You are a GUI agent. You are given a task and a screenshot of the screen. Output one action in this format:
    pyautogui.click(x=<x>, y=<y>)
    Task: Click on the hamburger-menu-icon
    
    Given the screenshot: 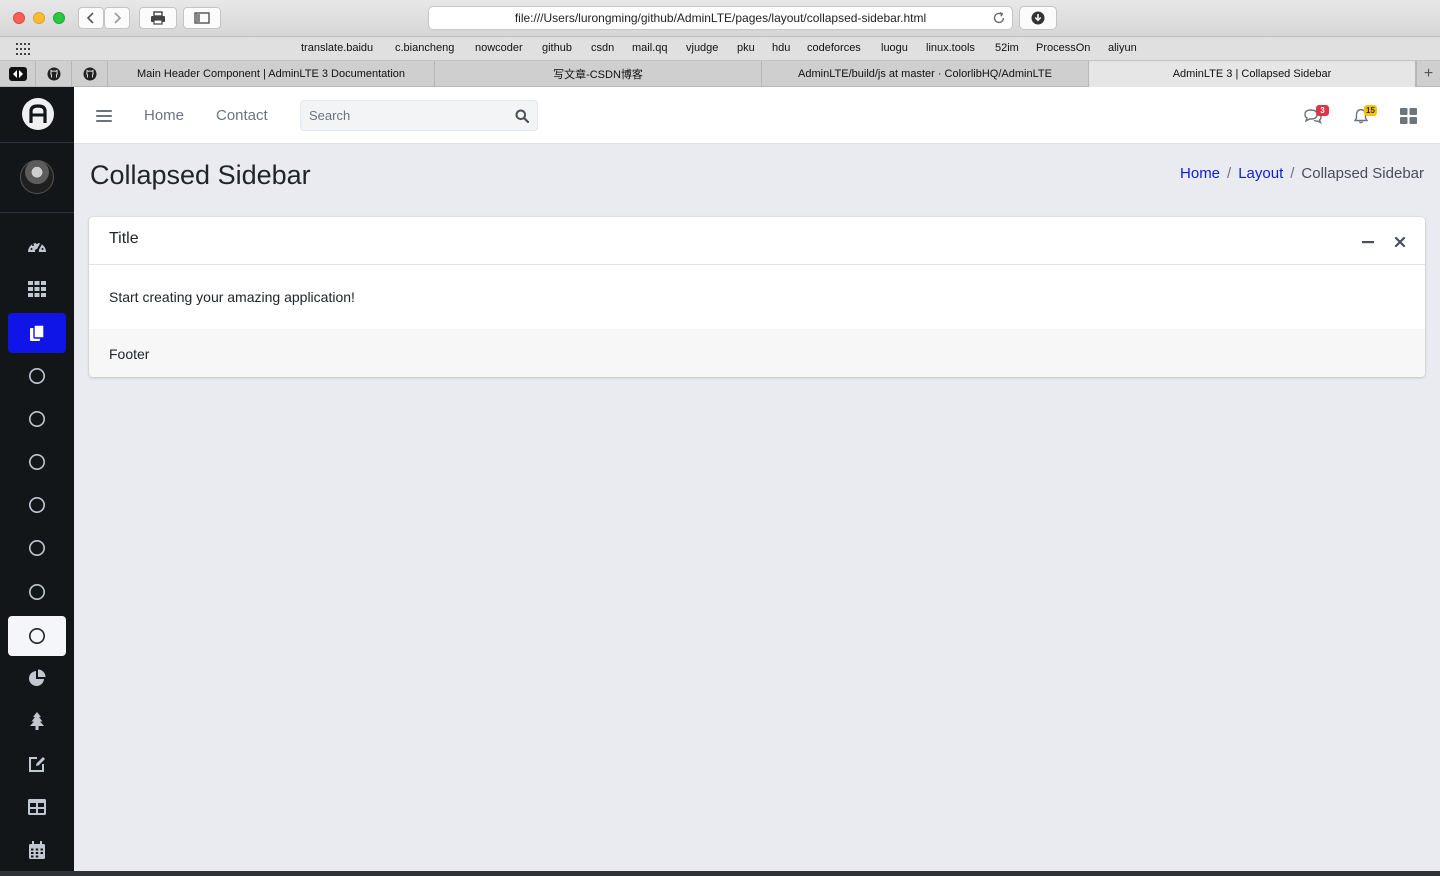 What is the action you would take?
    pyautogui.click(x=104, y=116)
    